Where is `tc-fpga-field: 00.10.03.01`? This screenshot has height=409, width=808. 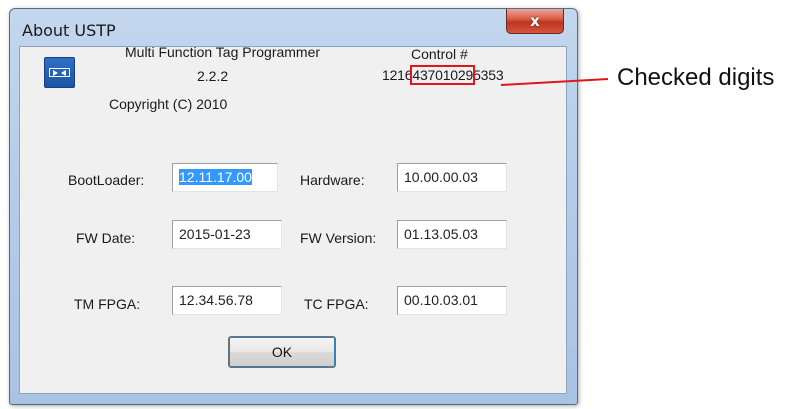 tc-fpga-field: 00.10.03.01 is located at coordinates (452, 300).